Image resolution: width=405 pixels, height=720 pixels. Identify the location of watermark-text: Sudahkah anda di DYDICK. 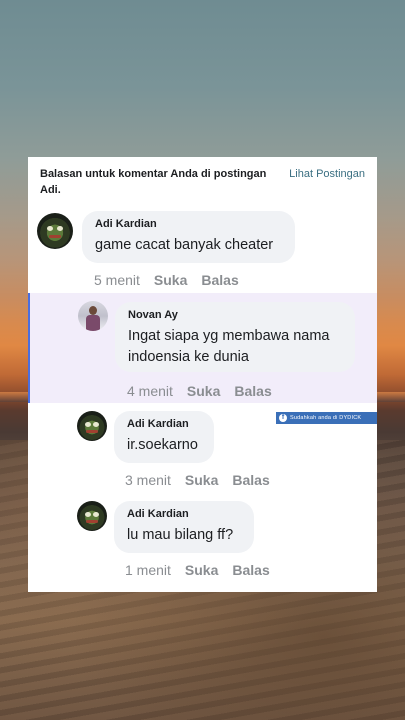
(326, 418).